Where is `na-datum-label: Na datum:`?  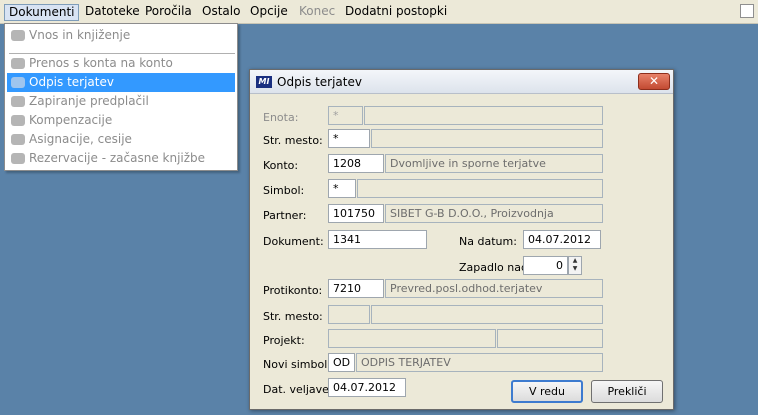 na-datum-label: Na datum: is located at coordinates (488, 241).